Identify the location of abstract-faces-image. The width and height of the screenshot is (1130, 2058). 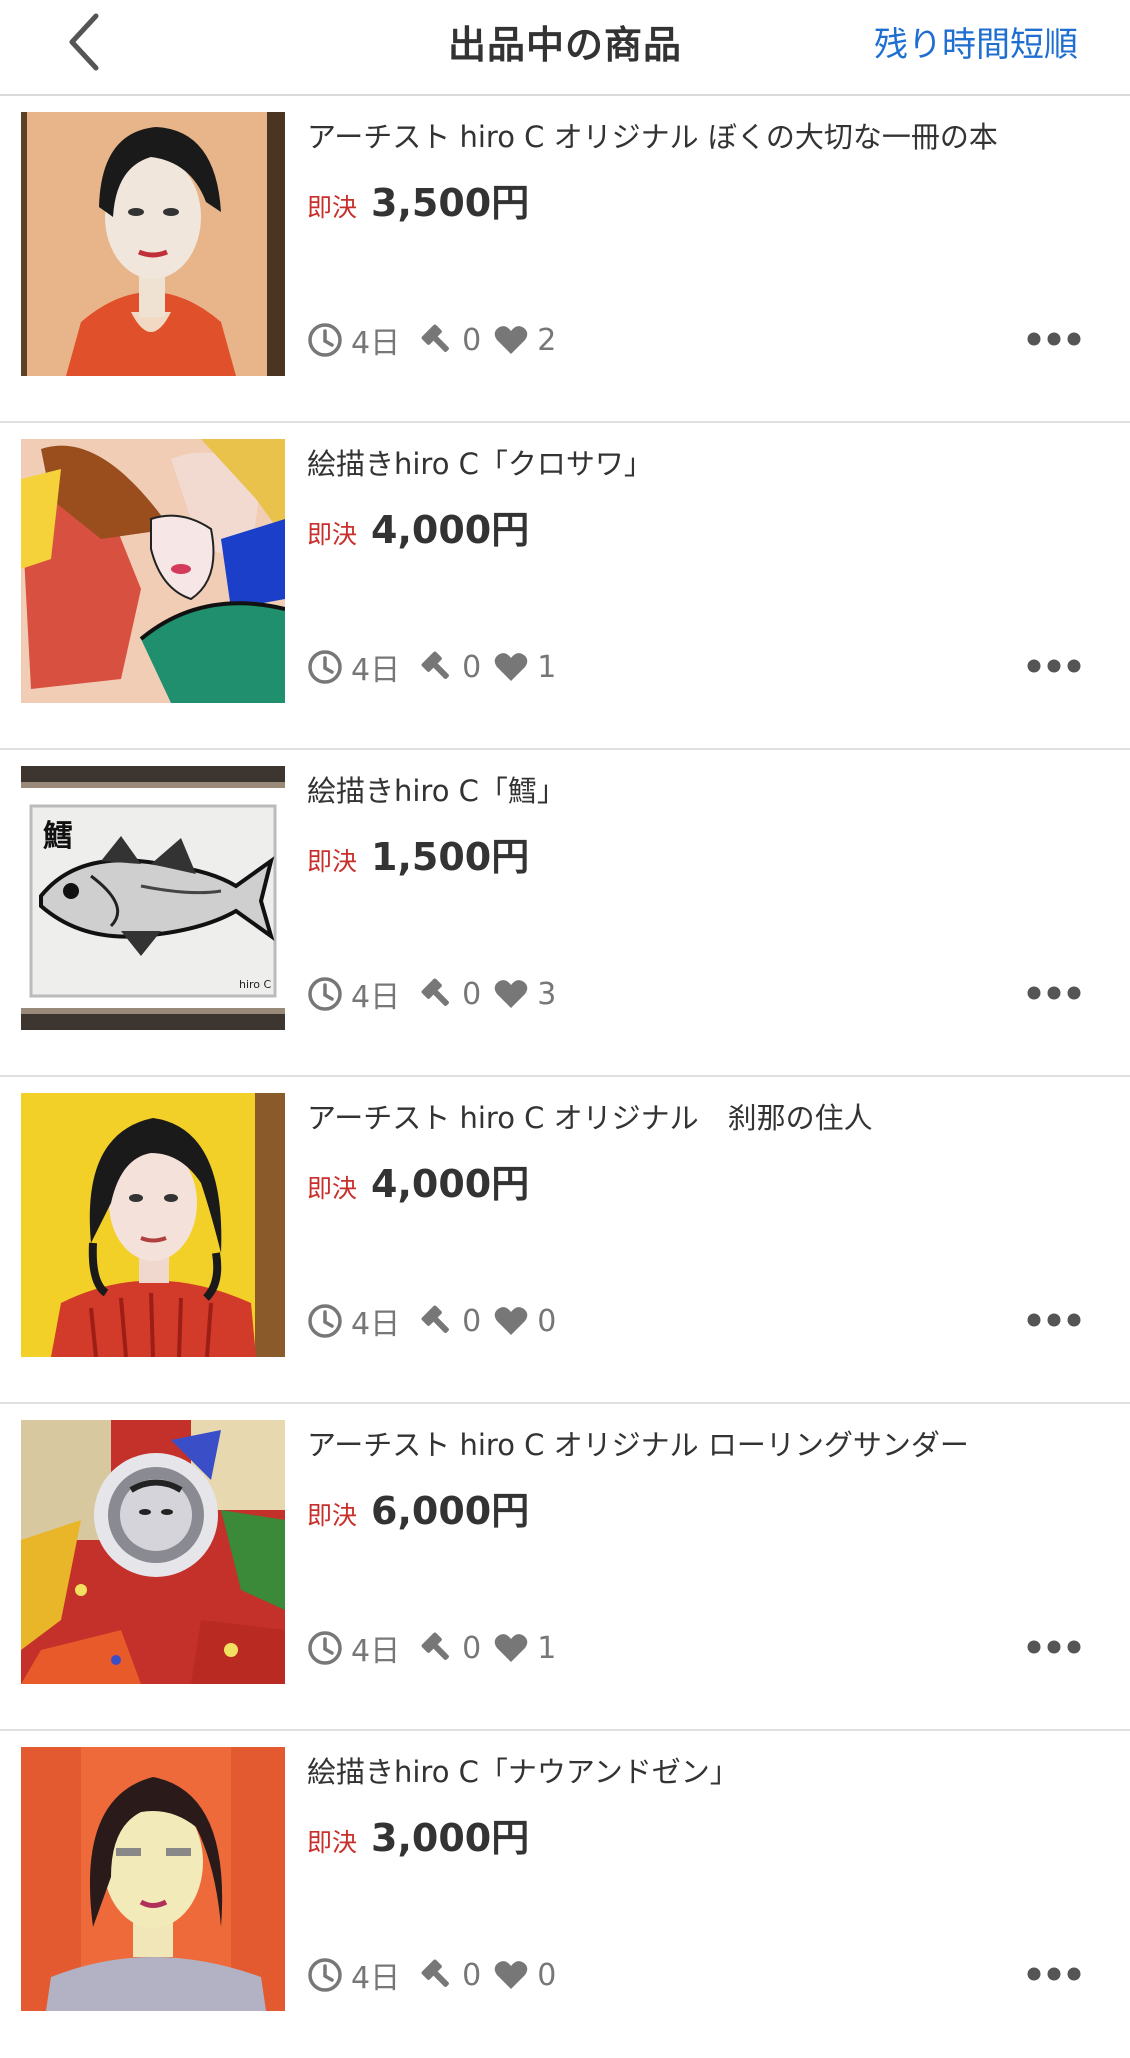
(153, 571).